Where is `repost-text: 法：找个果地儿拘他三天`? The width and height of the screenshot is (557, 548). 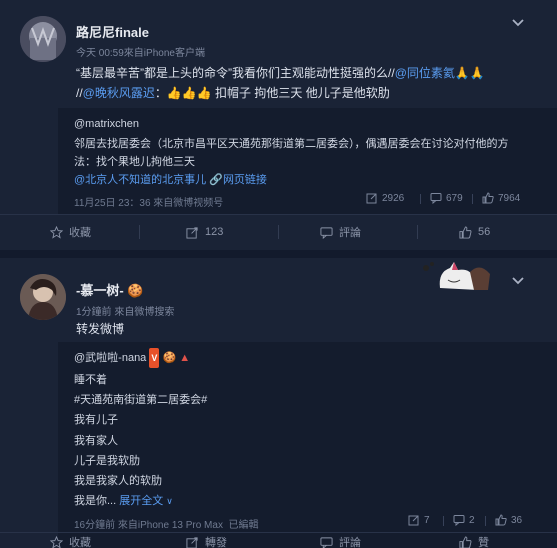
repost-text: 法：找个果地儿拘他三天 is located at coordinates (134, 162).